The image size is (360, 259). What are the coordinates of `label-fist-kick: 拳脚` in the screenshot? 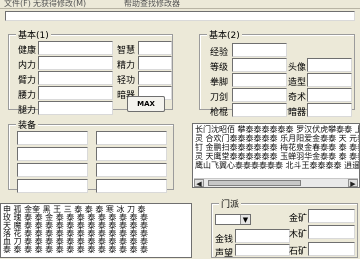 It's located at (219, 83).